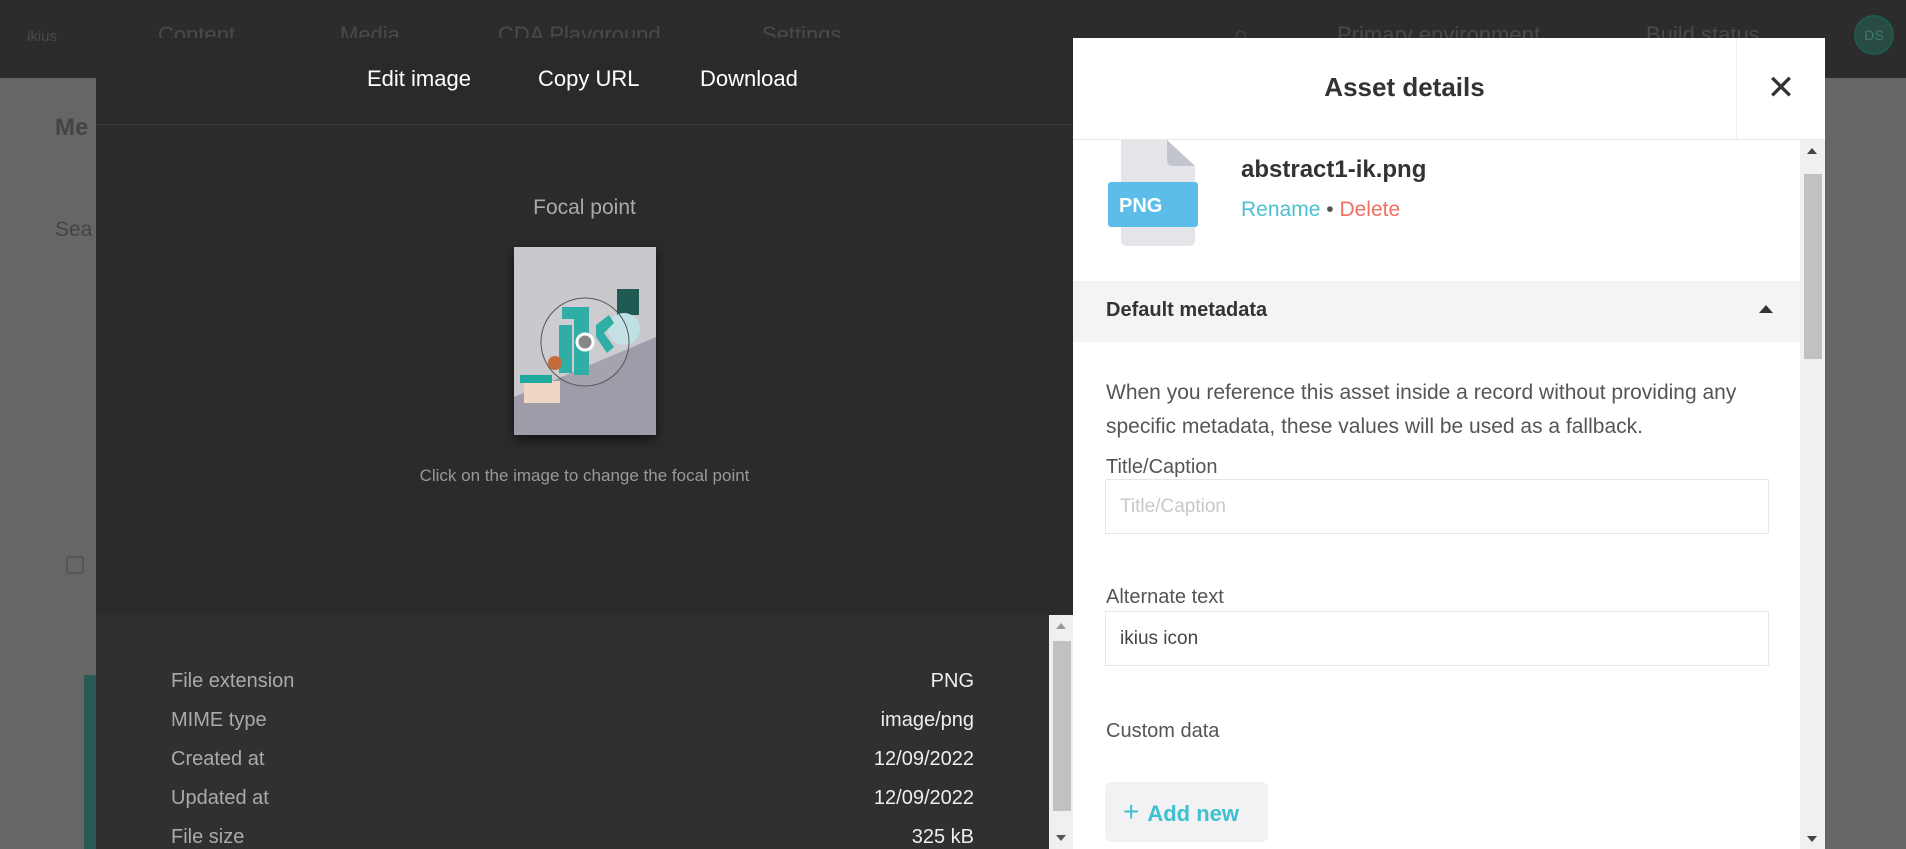 Image resolution: width=1906 pixels, height=849 pixels. Describe the element at coordinates (572, 759) in the screenshot. I see `detail-row-created: Created at 12/09/2022` at that location.